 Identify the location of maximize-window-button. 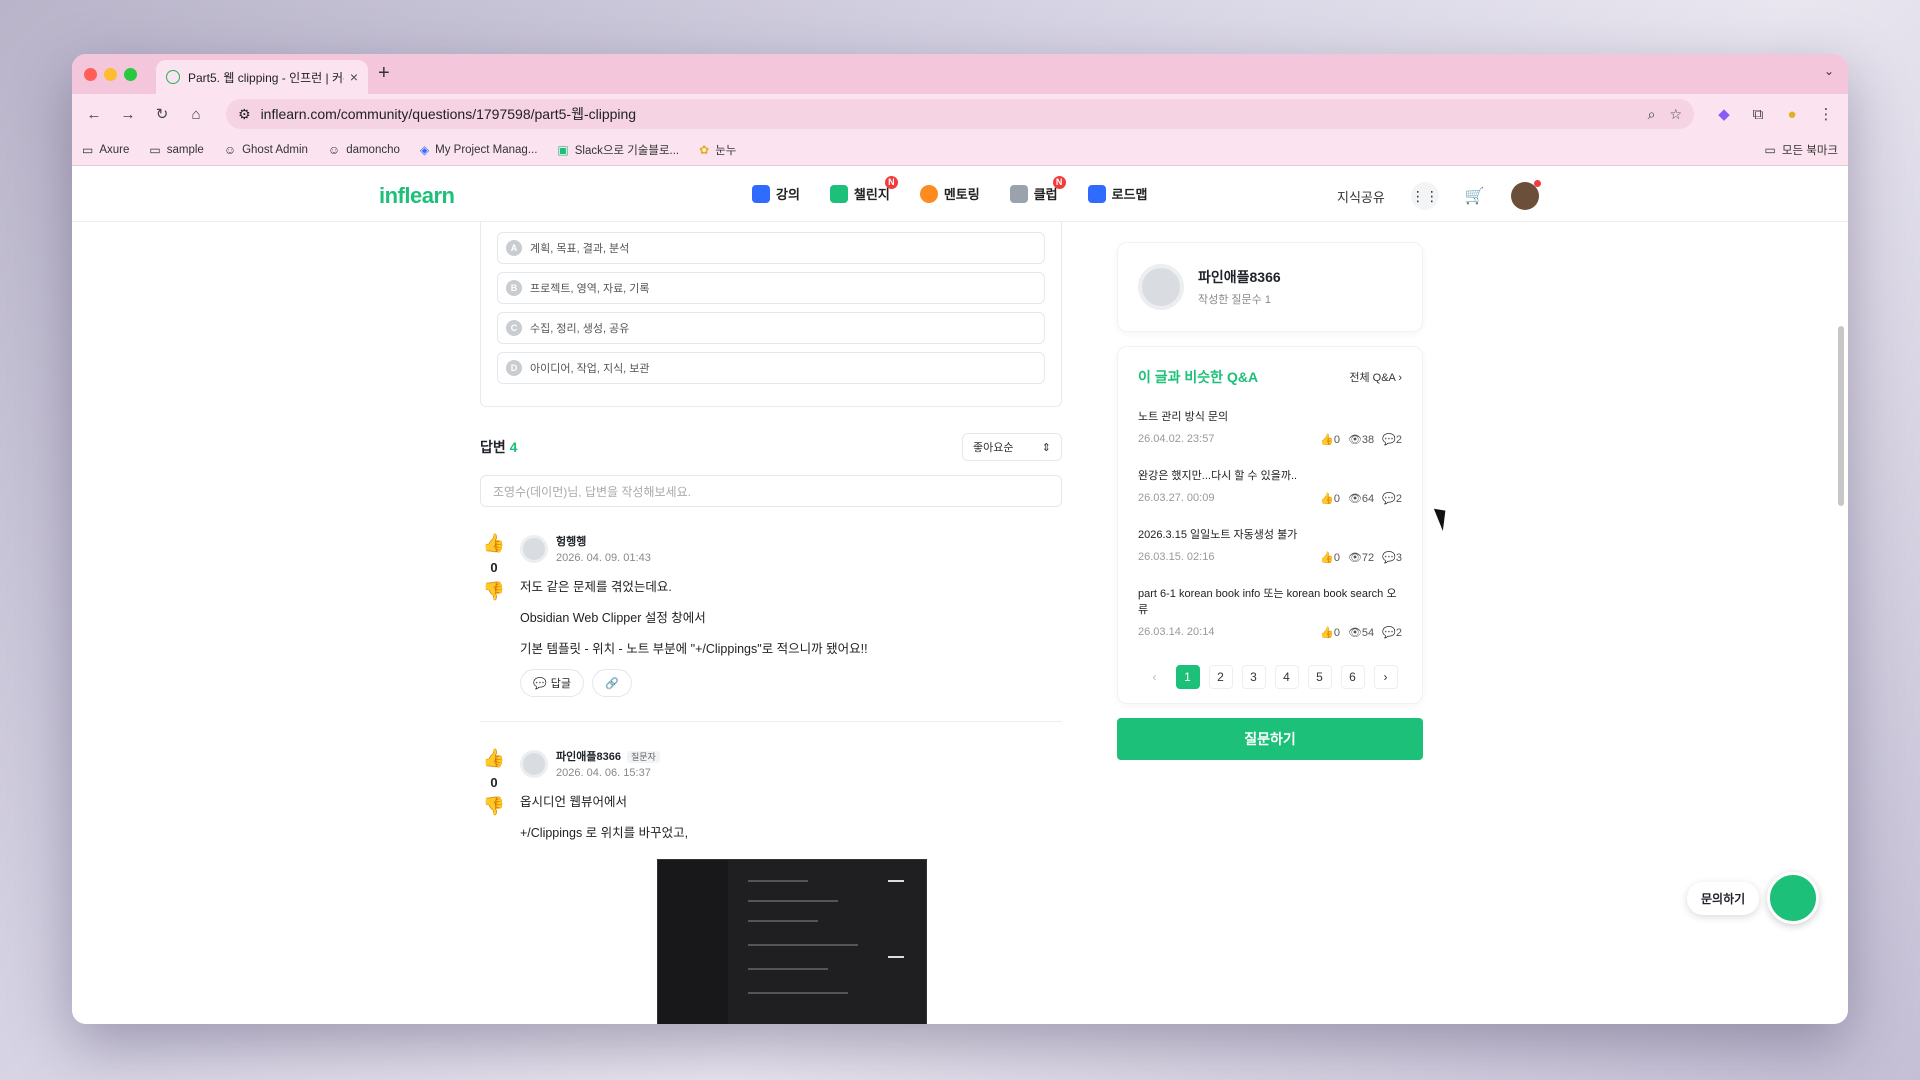
(130, 74).